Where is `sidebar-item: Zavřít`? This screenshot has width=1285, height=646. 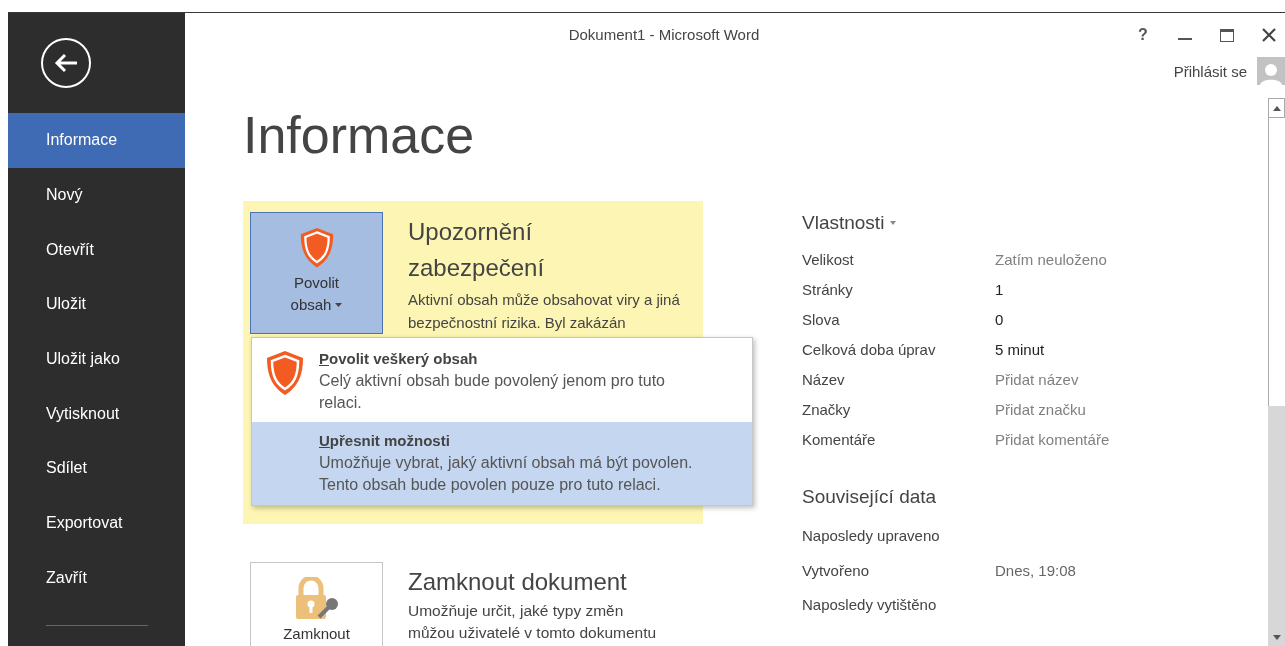 sidebar-item: Zavřít is located at coordinates (96, 578).